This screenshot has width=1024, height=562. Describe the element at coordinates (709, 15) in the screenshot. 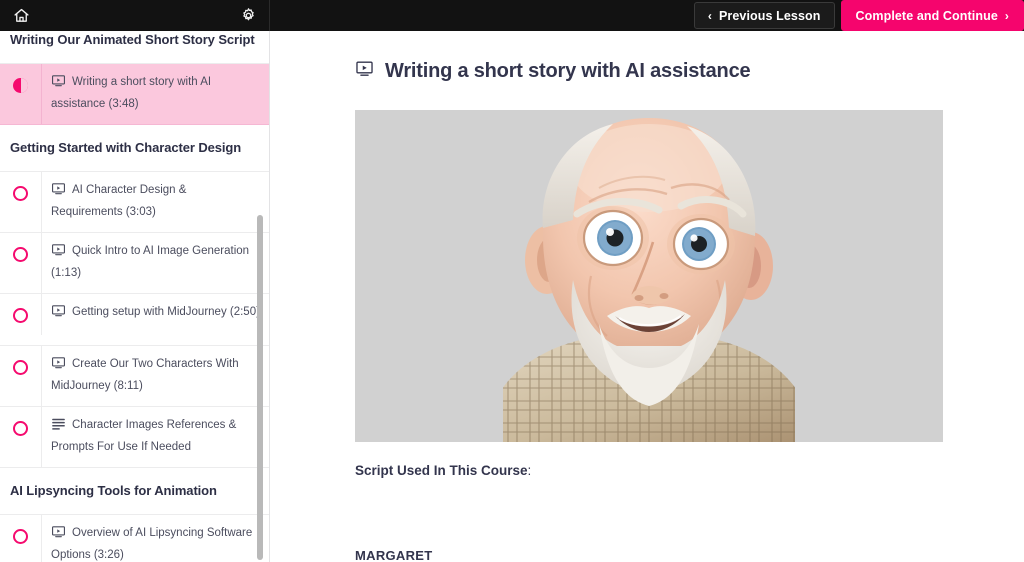

I see `chevron-left-icon: ‹` at that location.